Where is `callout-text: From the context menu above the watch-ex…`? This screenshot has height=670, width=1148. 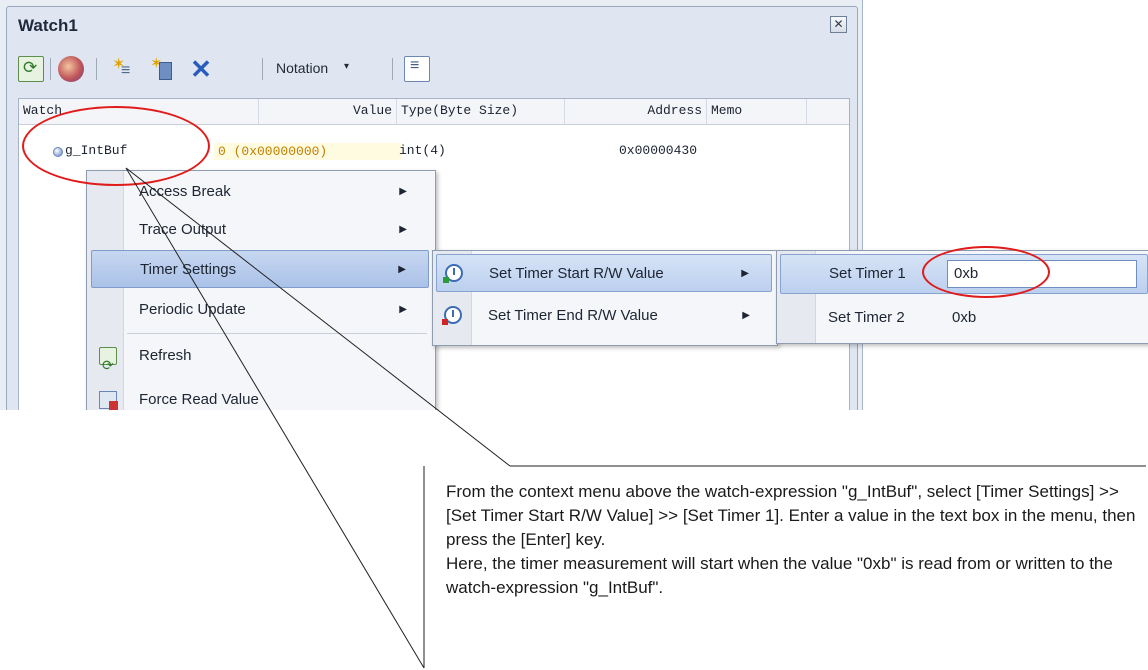 callout-text: From the context menu above the watch-ex… is located at coordinates (791, 540).